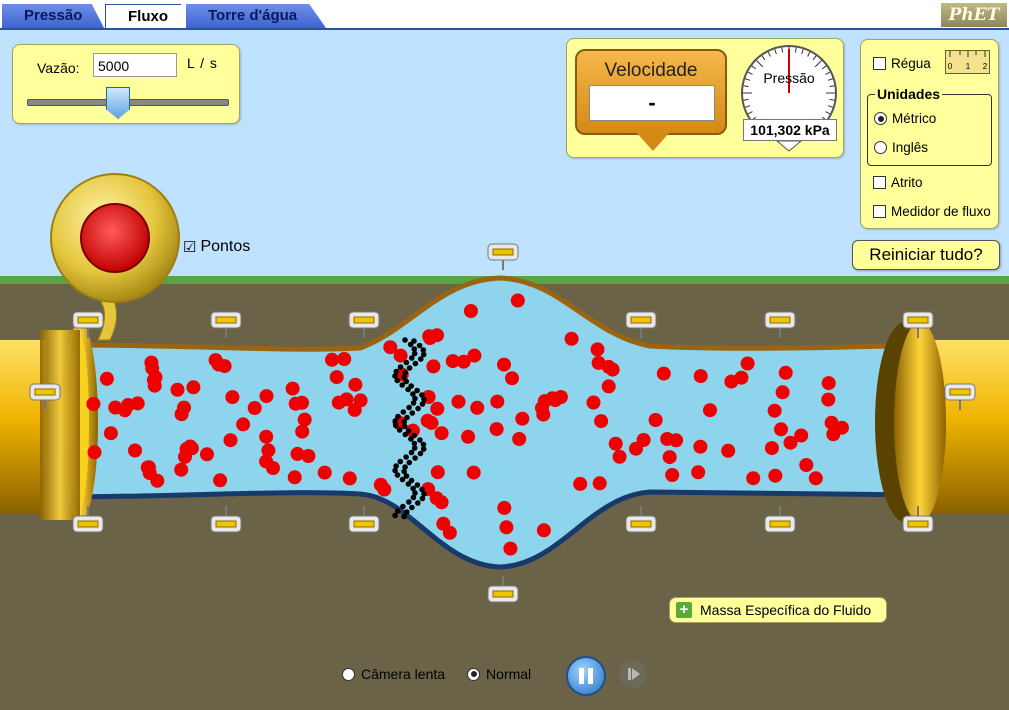 Image resolution: width=1009 pixels, height=710 pixels. What do you see at coordinates (633, 674) in the screenshot?
I see `step-button` at bounding box center [633, 674].